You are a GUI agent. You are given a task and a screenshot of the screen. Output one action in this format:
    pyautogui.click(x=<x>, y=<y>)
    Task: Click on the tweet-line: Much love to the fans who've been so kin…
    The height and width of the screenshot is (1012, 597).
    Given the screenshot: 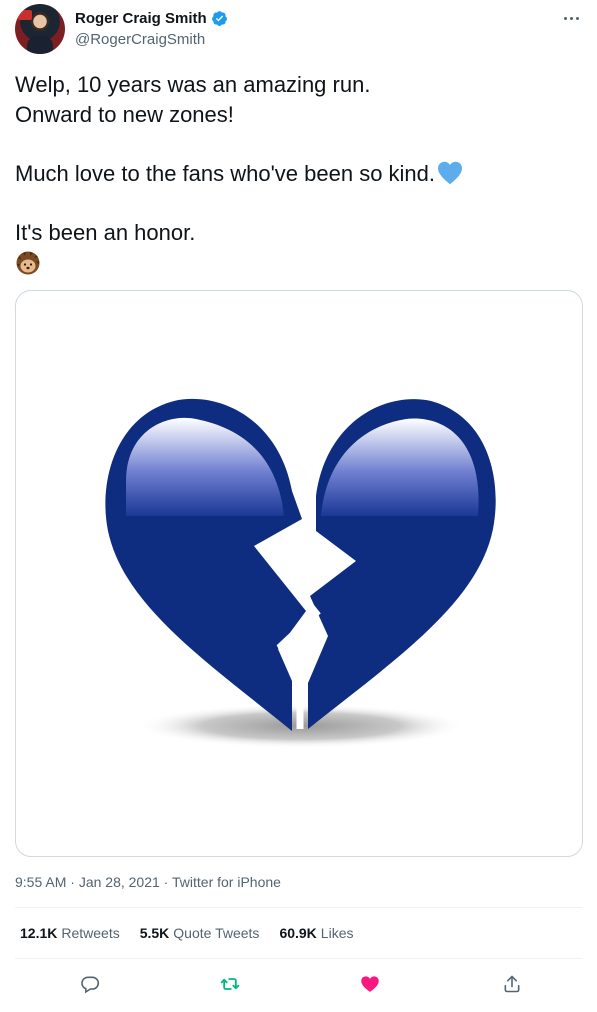 What is the action you would take?
    pyautogui.click(x=297, y=174)
    